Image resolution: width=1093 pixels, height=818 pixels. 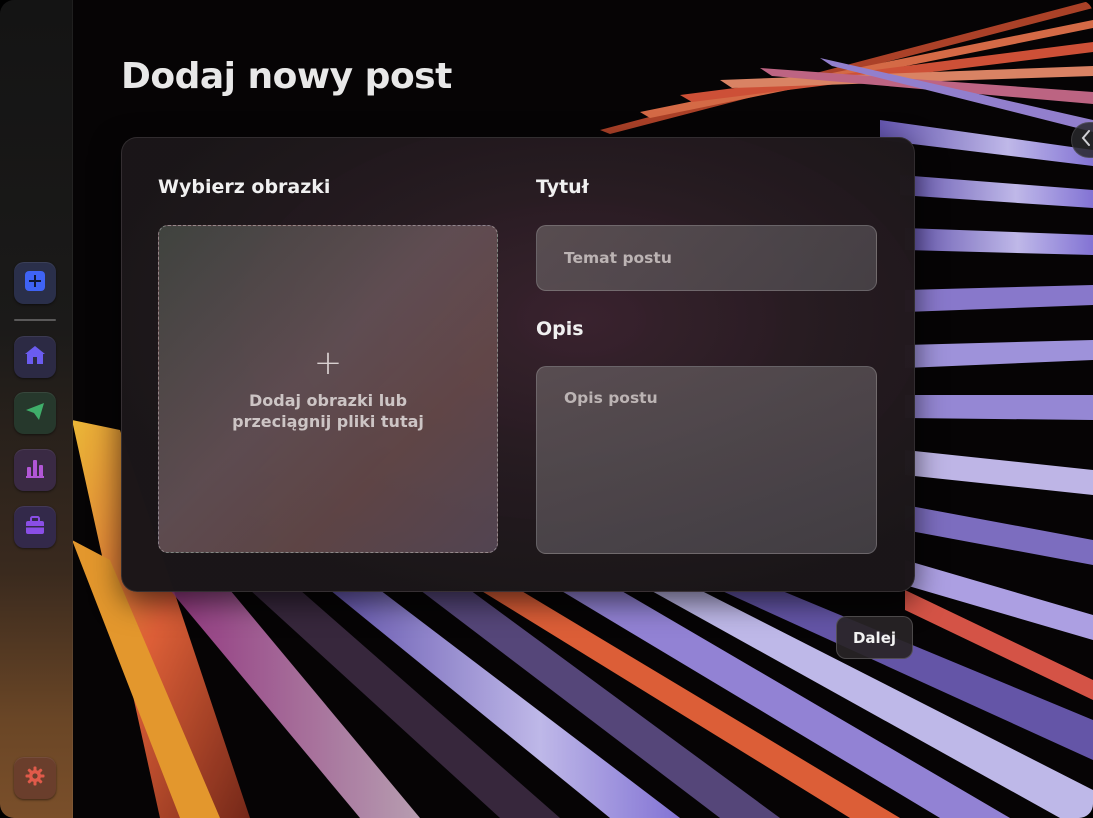 I want to click on sidebar-item-briefcase, so click(x=35, y=527).